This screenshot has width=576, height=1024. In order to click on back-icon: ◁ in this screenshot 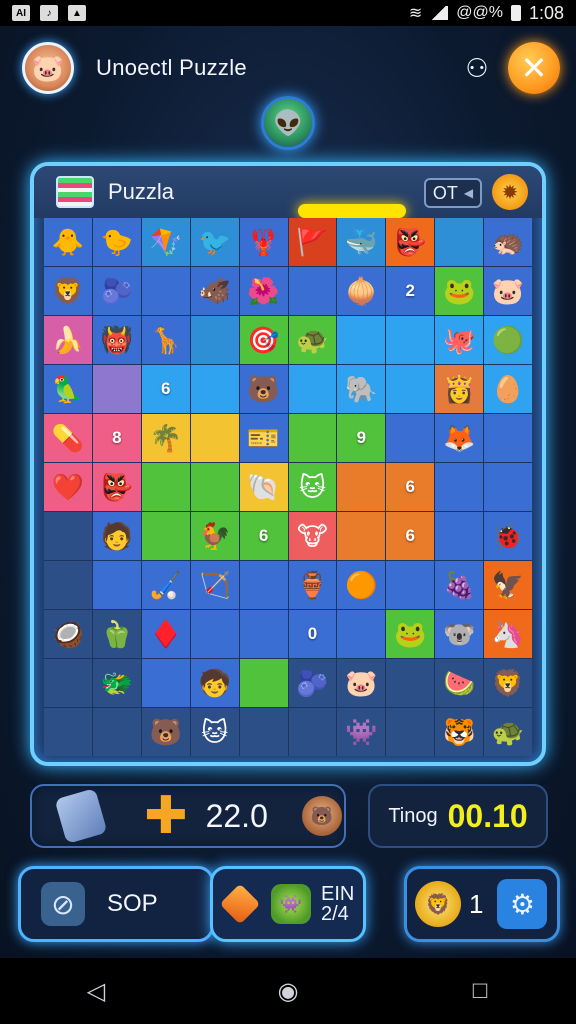, I will do `click(96, 991)`.